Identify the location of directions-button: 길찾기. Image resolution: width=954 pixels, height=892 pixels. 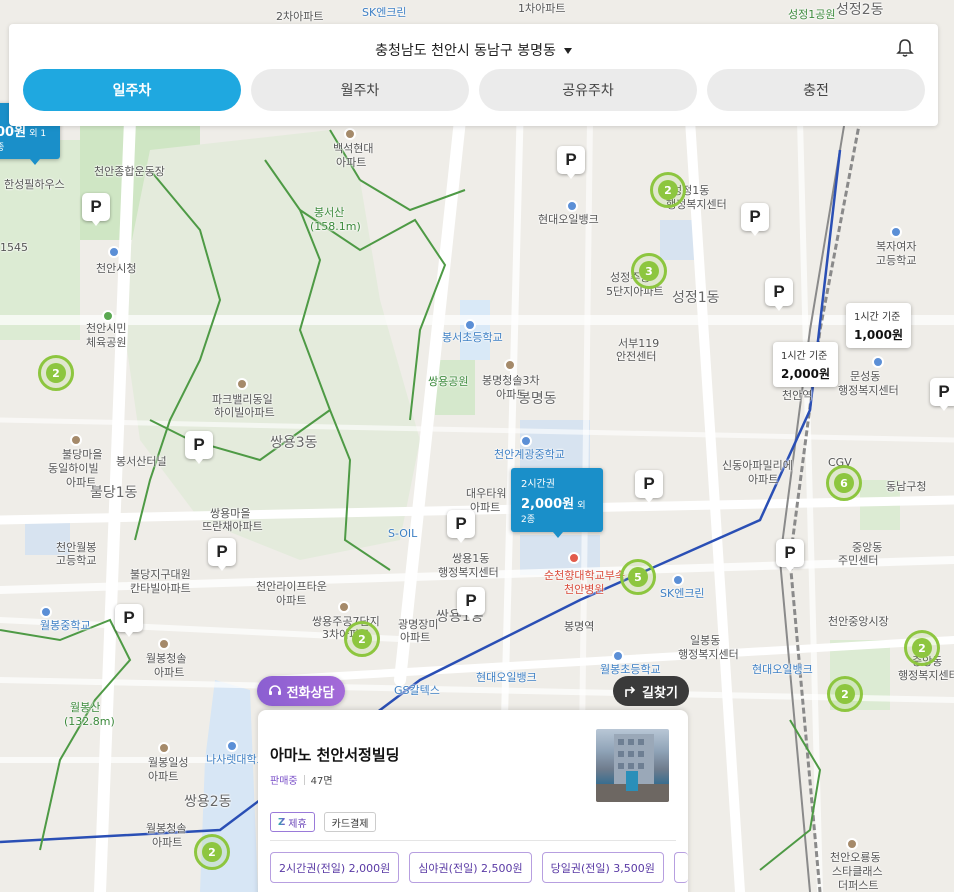
(651, 691).